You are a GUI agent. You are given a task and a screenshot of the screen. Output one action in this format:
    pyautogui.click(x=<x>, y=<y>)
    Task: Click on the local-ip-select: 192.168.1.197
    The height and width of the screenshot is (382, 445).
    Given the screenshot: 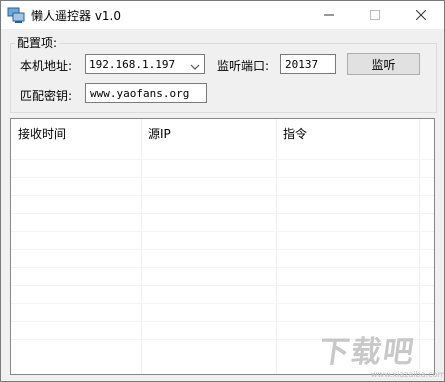 What is the action you would take?
    pyautogui.click(x=145, y=64)
    